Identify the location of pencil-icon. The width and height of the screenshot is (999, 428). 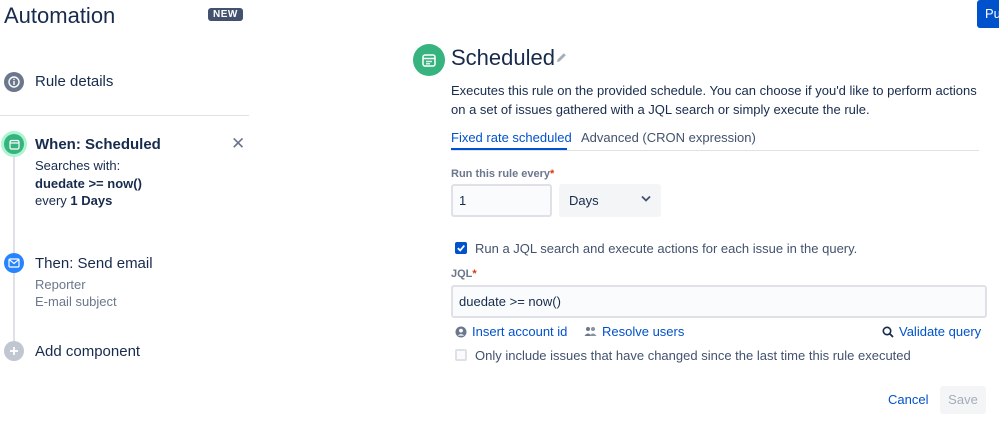
(561, 60).